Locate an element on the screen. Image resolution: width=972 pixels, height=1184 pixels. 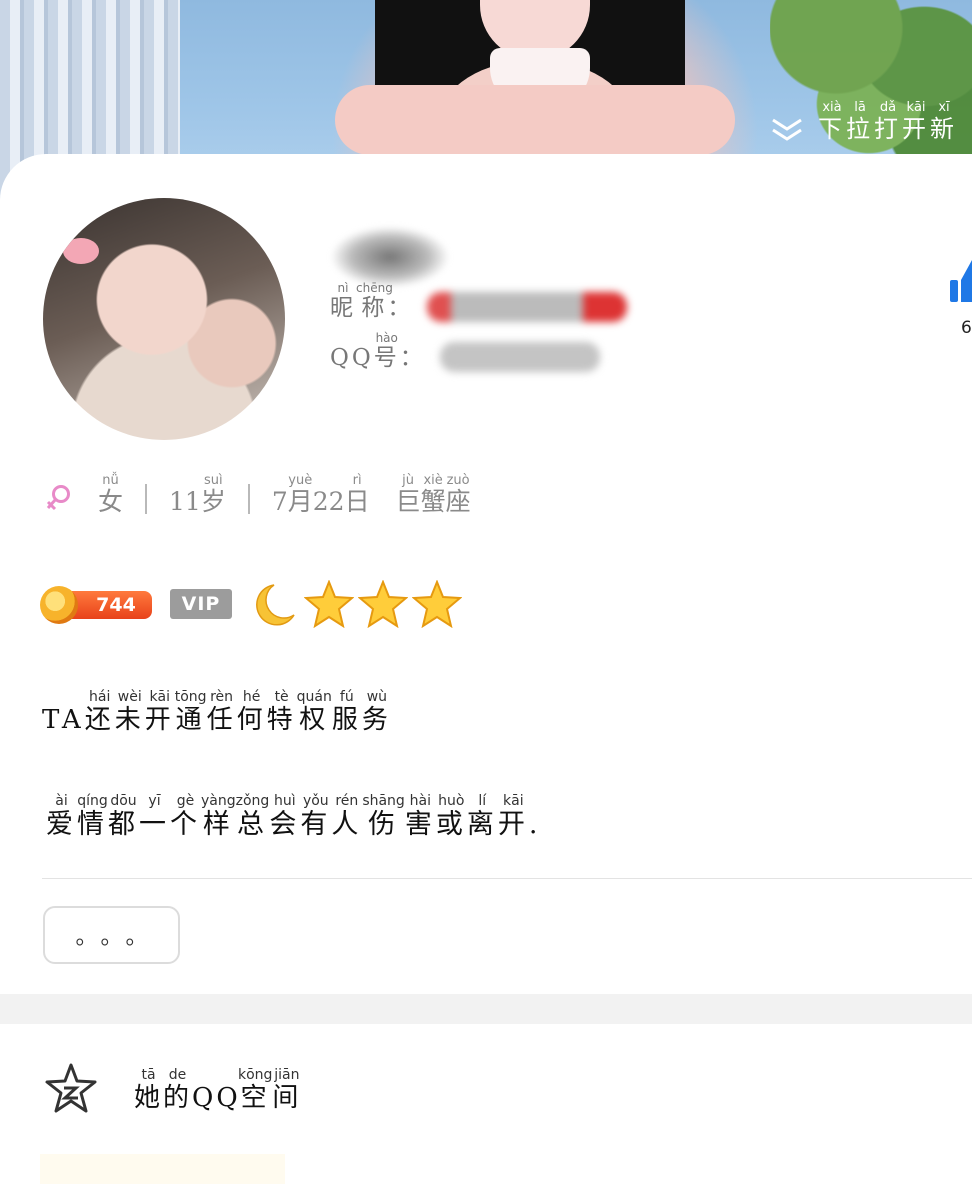
nickname-label: 昵nì称chēng： is located at coordinates (372, 301).